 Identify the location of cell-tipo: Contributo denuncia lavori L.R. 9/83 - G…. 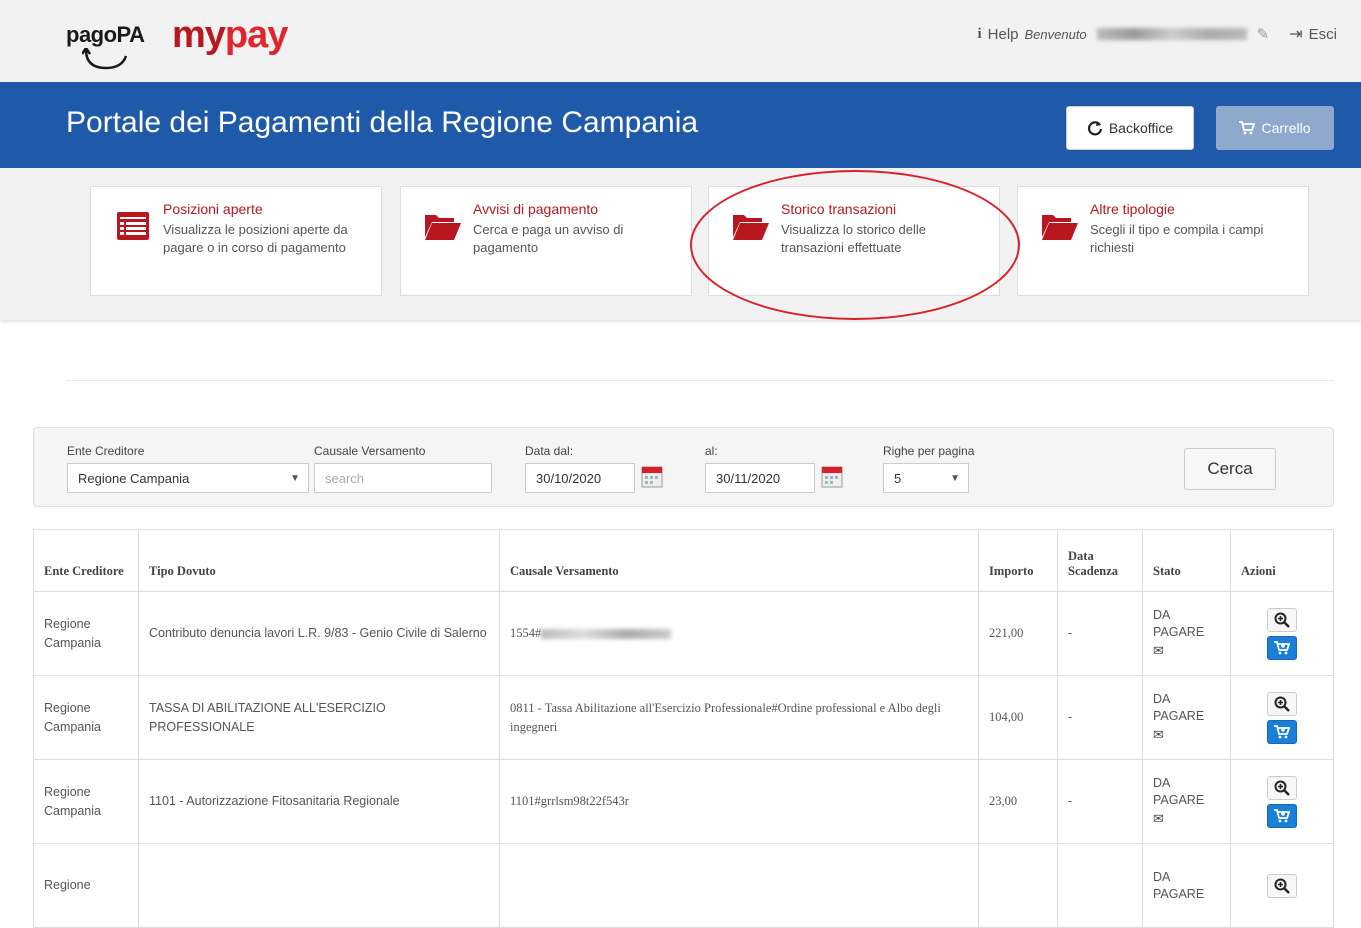
(319, 633).